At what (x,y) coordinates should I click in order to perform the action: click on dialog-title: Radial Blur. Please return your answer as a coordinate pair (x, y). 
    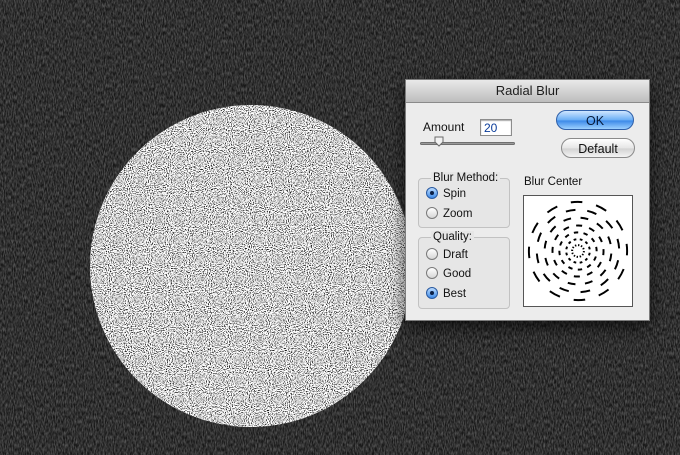
    Looking at the image, I should click on (527, 91).